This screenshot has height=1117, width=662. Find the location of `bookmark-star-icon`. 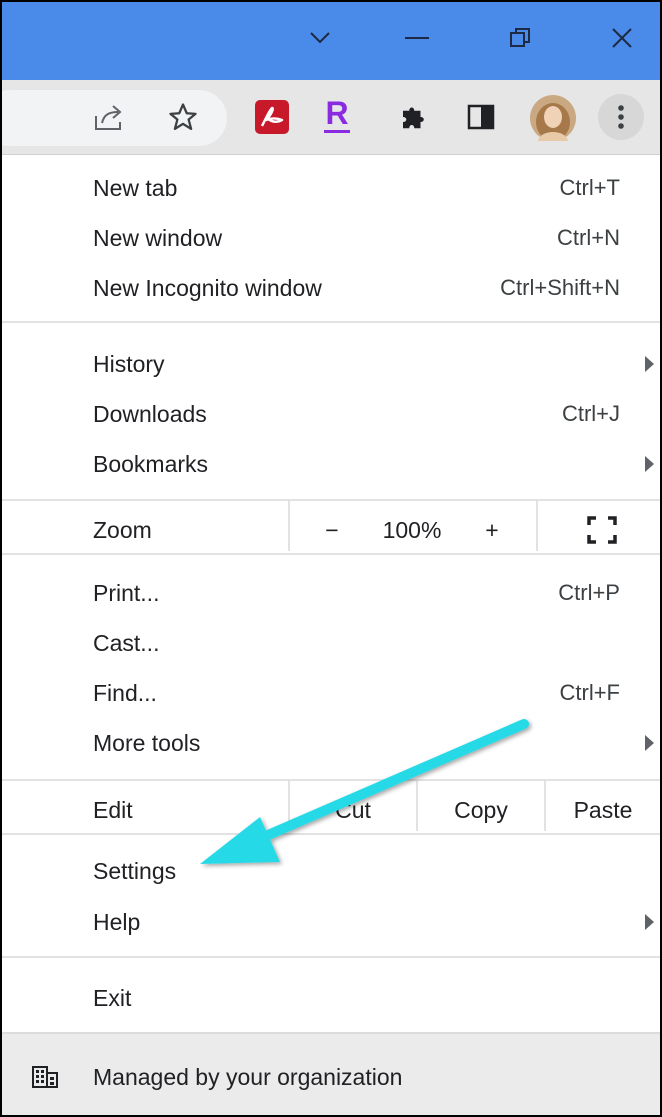

bookmark-star-icon is located at coordinates (183, 116).